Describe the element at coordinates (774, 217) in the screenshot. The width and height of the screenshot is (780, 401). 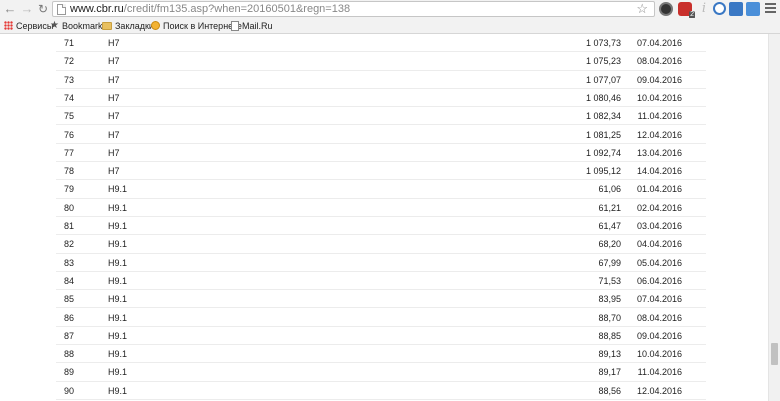
I see `vertical-scrollbar` at that location.